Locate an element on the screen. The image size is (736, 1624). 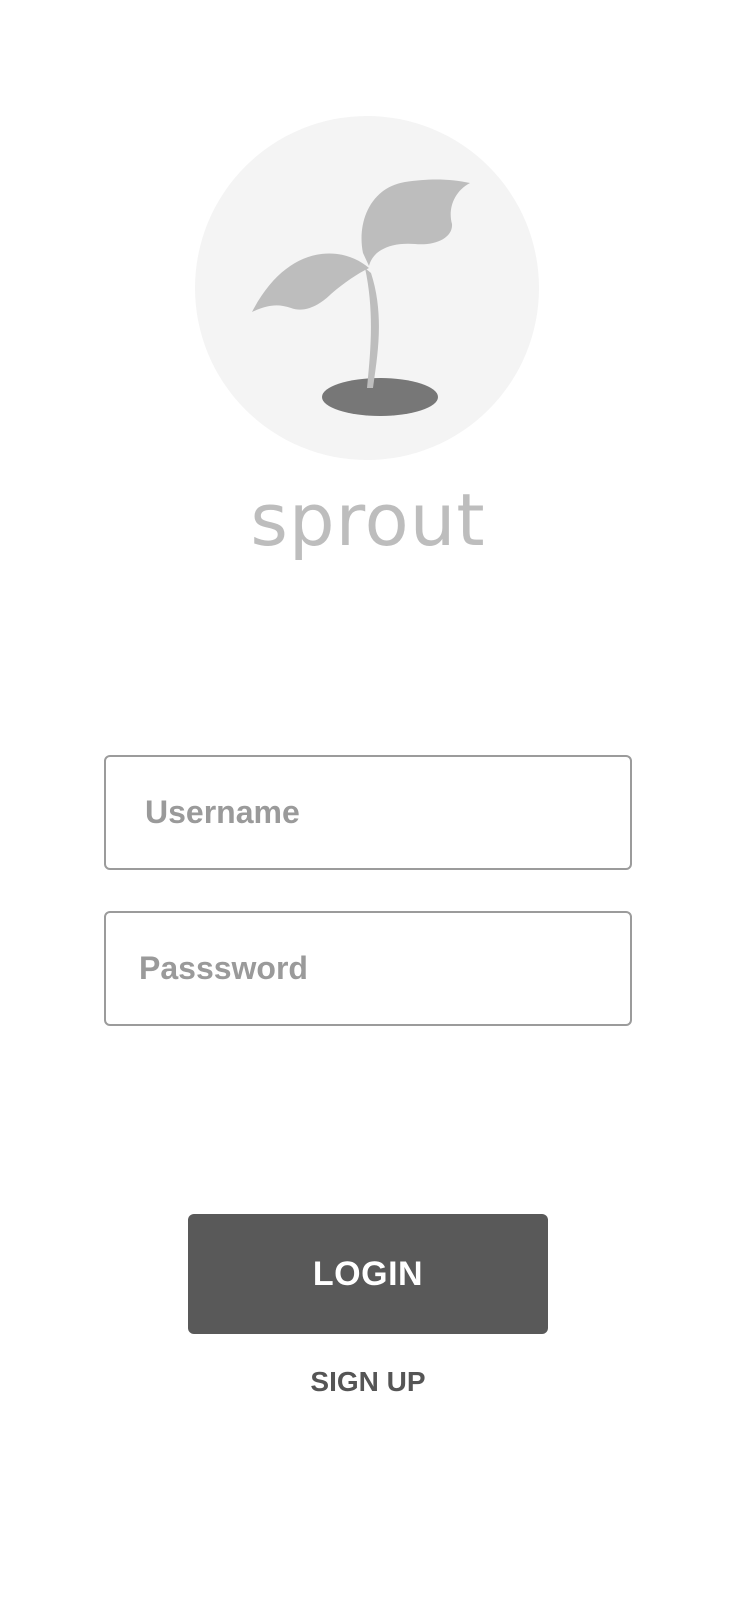
sprout-soil is located at coordinates (380, 397).